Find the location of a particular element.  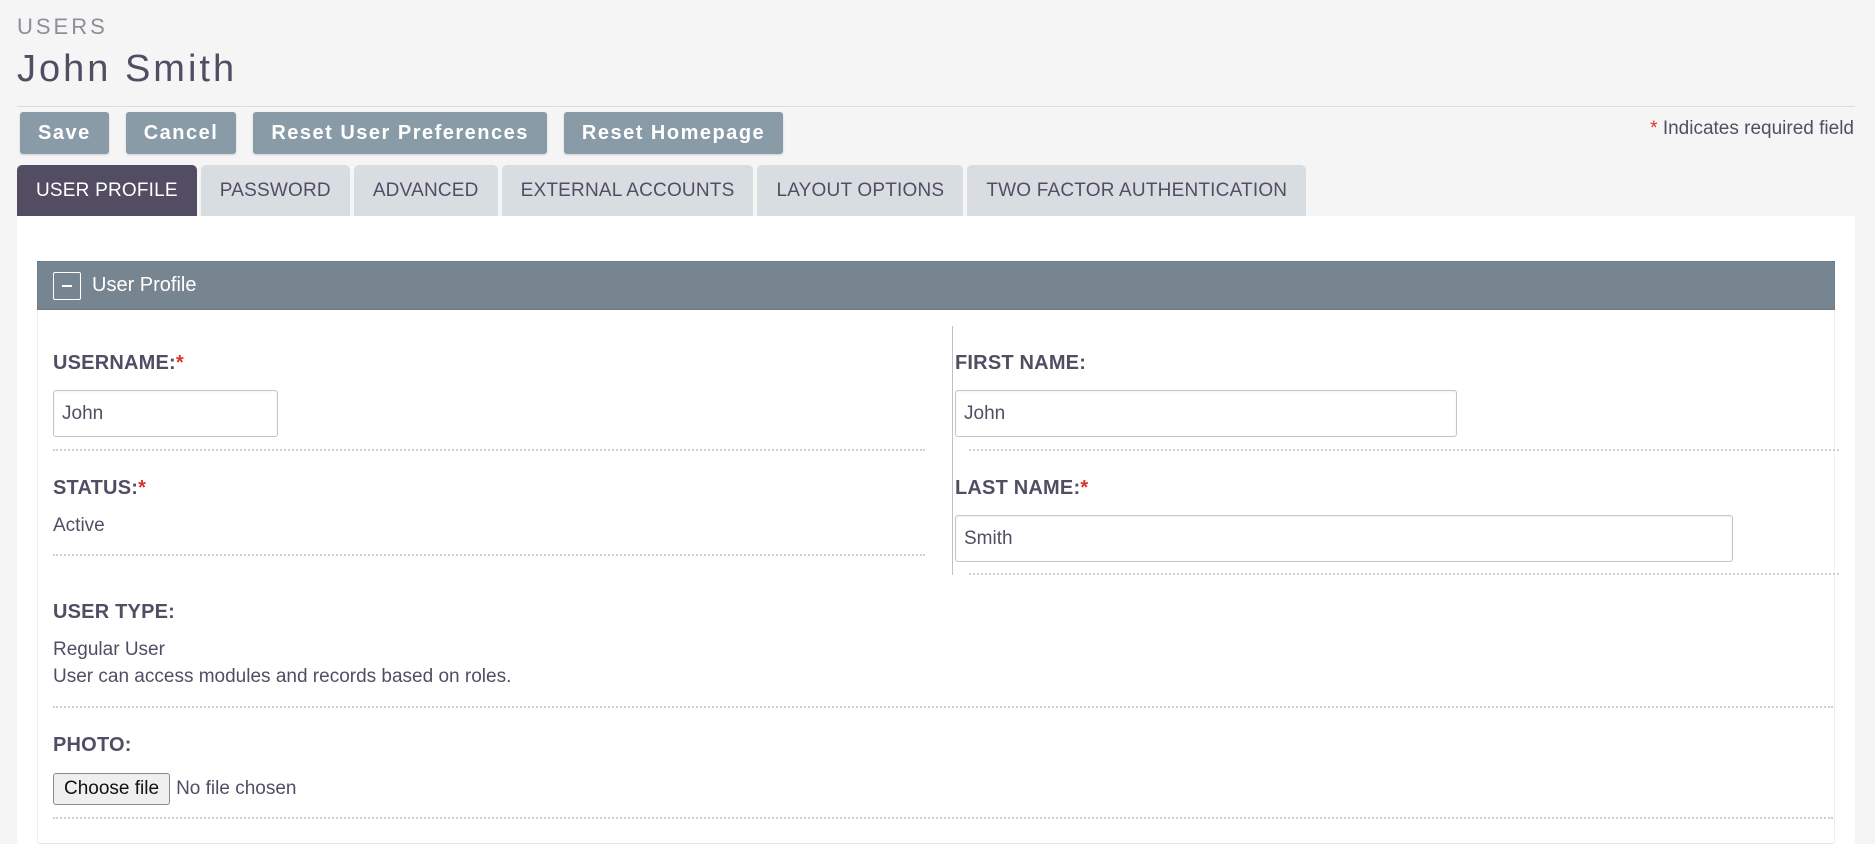

status-label: STATUS:* is located at coordinates (100, 488).